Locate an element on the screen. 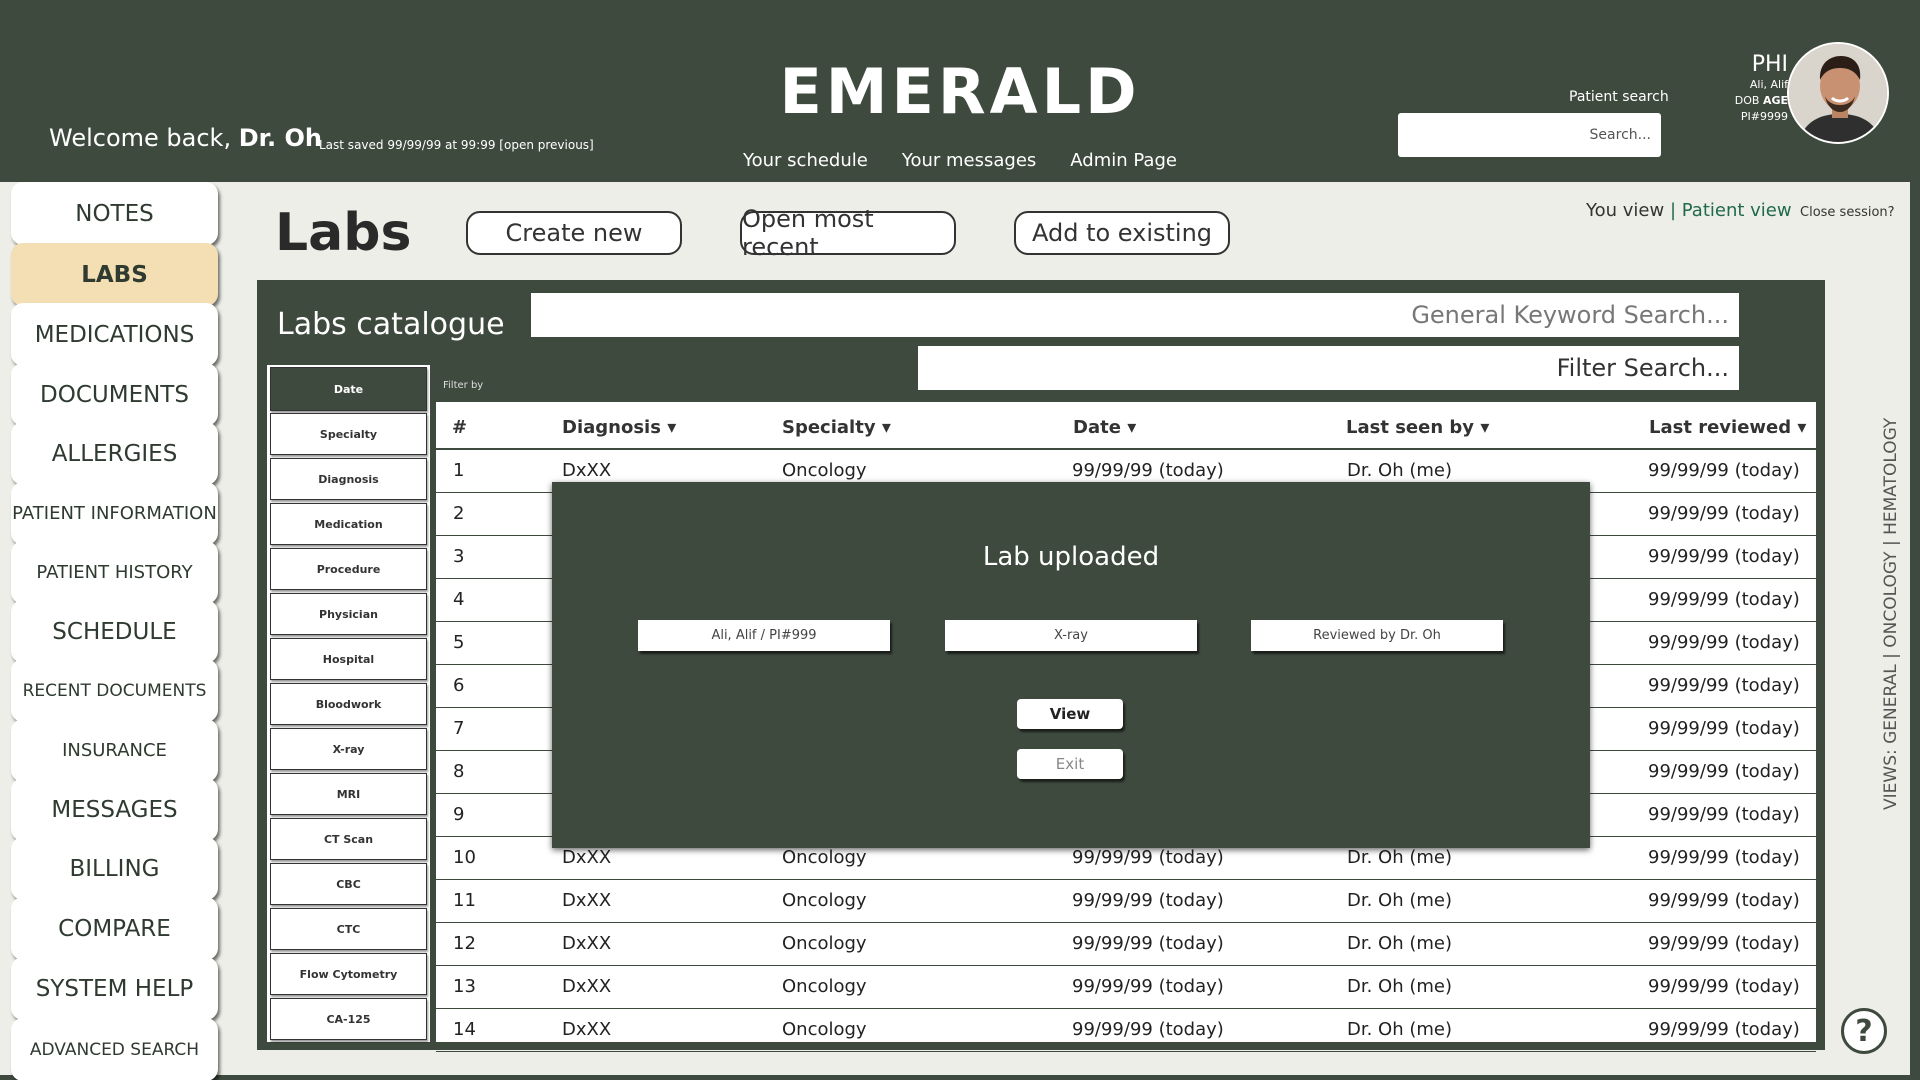 The image size is (1920, 1080). sidebar-item-schedule: SCHEDULE is located at coordinates (114, 631).